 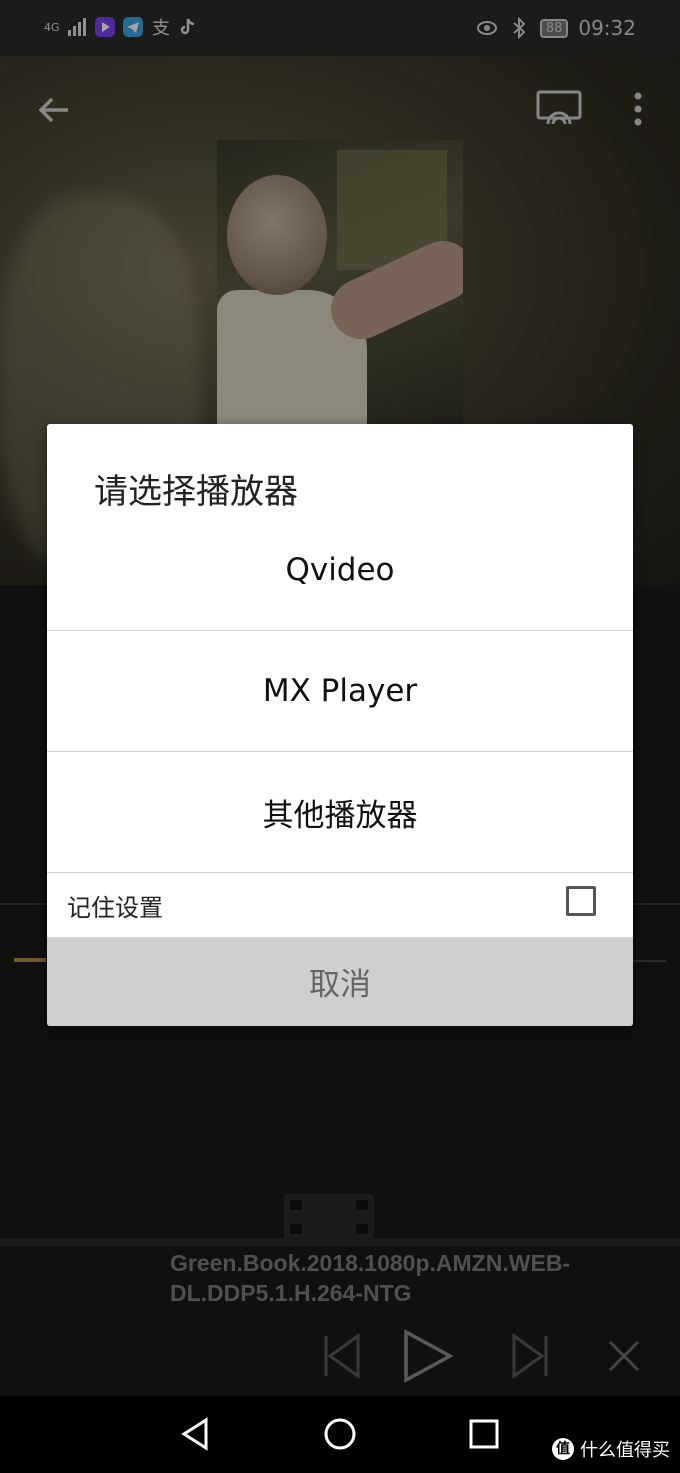 What do you see at coordinates (581, 901) in the screenshot?
I see `remember-setting-checkbox` at bounding box center [581, 901].